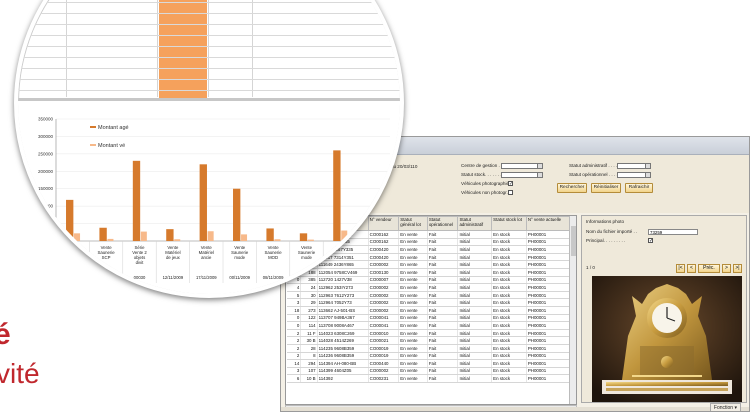  Describe the element at coordinates (572, 310) in the screenshot. I see `table-vertical-scrollbar` at that location.